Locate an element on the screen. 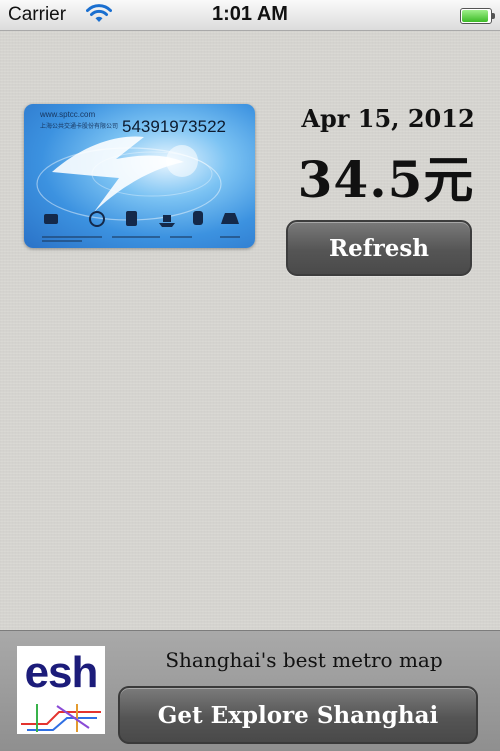  train-icon is located at coordinates (198, 218).